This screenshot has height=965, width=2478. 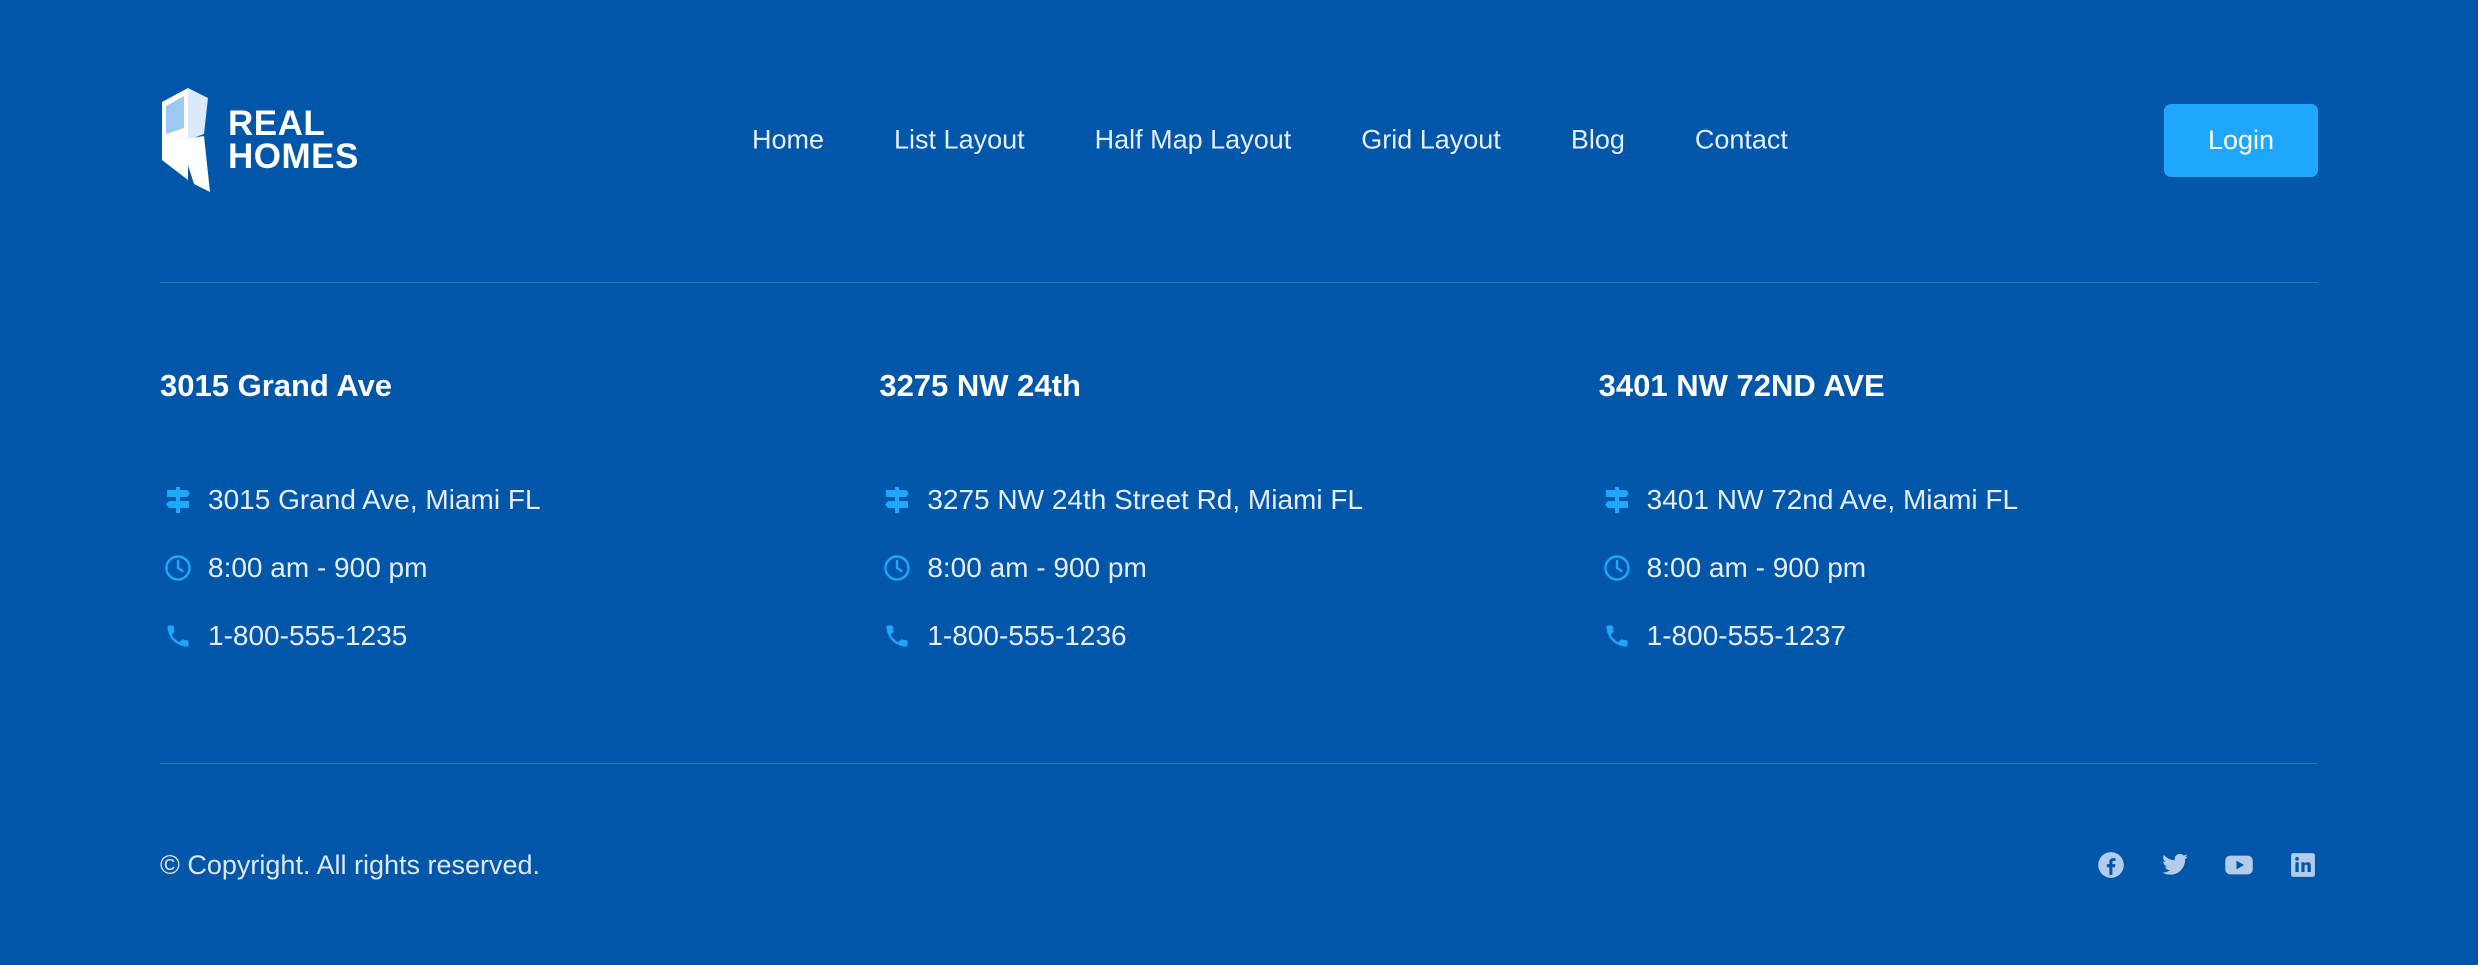 I want to click on login-button: Login, so click(x=2241, y=140).